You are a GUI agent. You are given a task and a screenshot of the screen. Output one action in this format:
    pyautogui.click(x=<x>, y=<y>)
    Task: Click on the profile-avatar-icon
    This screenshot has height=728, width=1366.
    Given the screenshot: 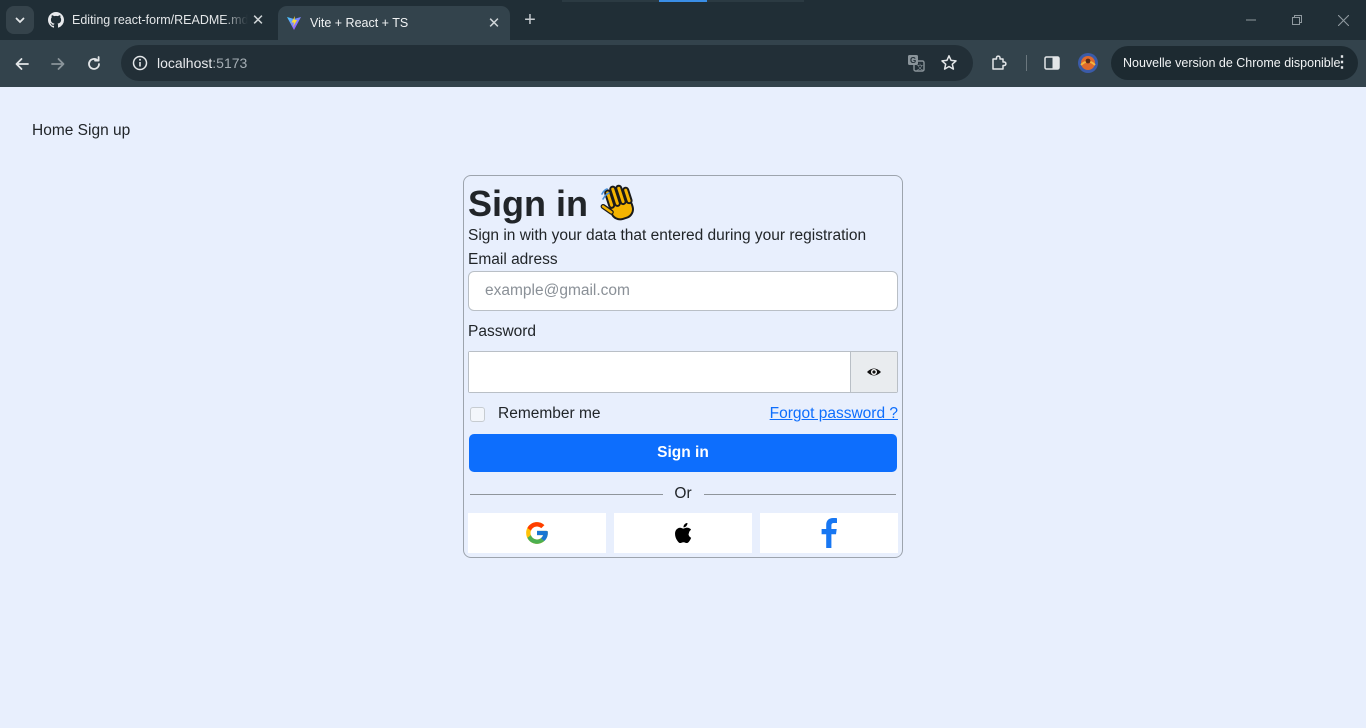 What is the action you would take?
    pyautogui.click(x=1088, y=63)
    